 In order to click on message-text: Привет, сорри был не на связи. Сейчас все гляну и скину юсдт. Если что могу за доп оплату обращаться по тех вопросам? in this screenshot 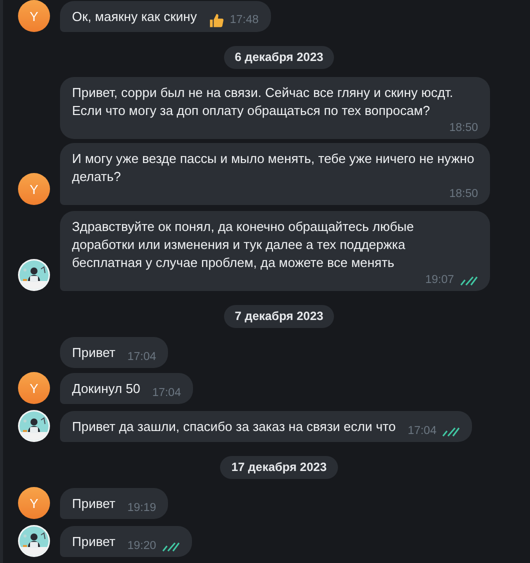, I will do `click(263, 102)`.